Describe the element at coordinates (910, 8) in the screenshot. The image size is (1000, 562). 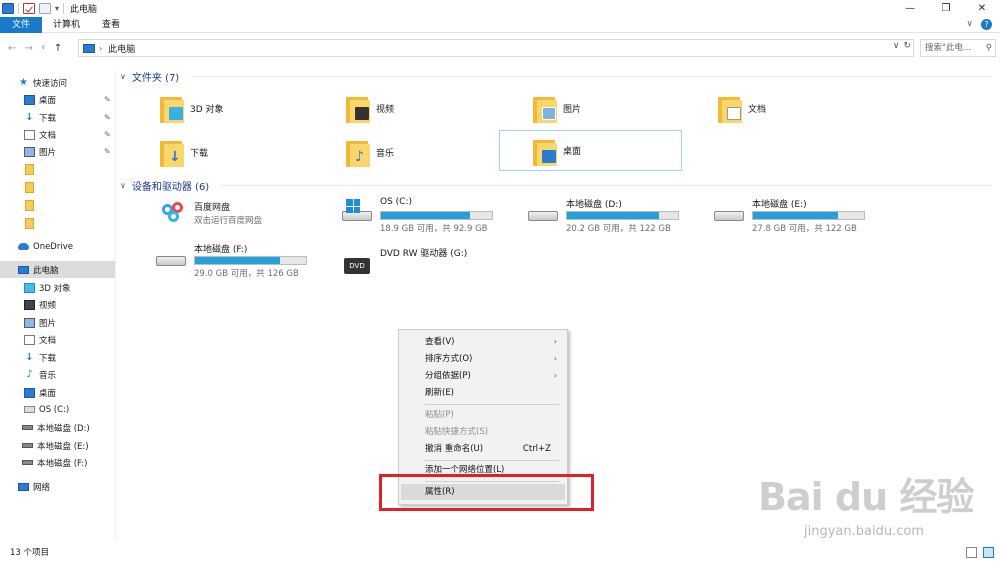
I see `minimize-button: —` at that location.